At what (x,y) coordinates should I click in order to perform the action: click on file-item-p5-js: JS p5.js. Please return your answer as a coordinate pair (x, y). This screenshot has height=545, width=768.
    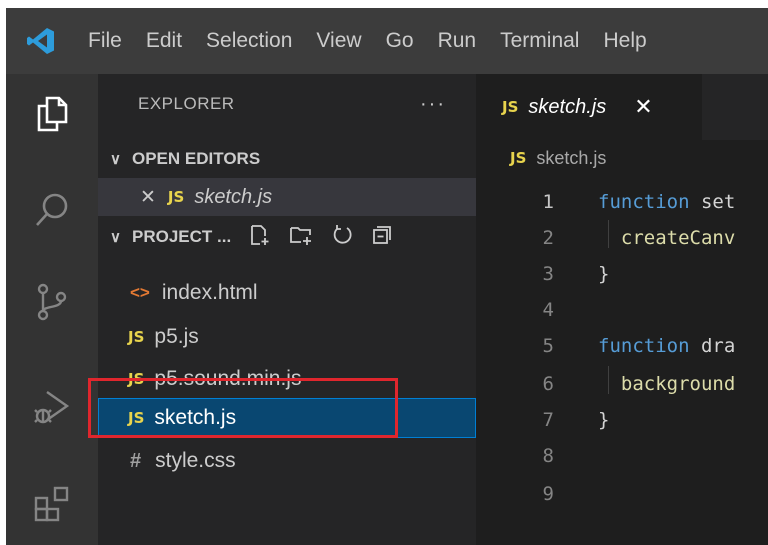
    Looking at the image, I should click on (287, 337).